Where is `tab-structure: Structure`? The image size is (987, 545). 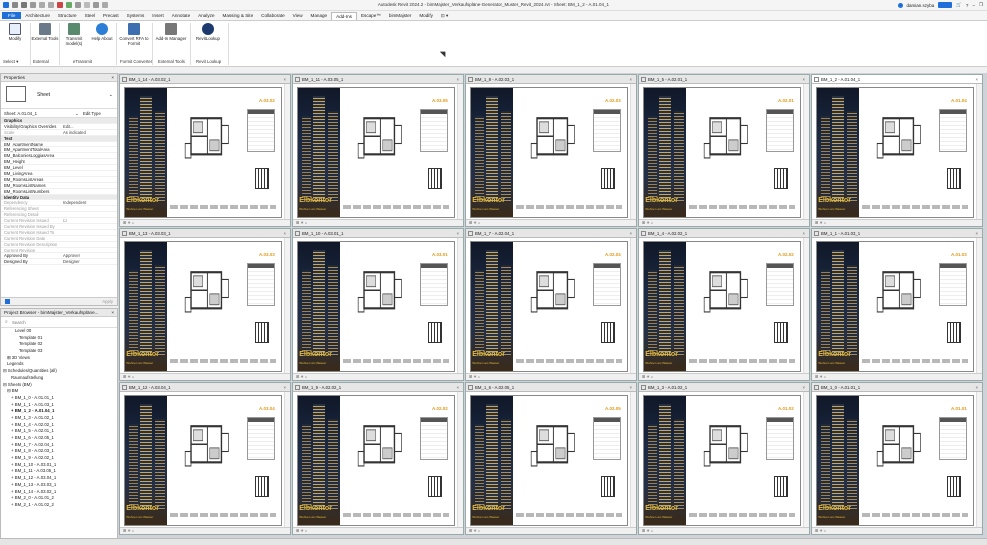
tab-structure: Structure is located at coordinates (67, 15).